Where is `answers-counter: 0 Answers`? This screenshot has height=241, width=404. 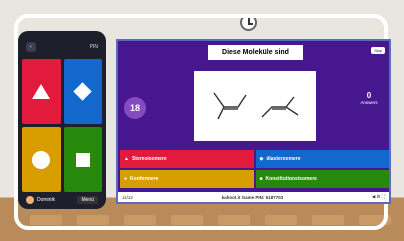
answers-counter: 0 Answers is located at coordinates (369, 98).